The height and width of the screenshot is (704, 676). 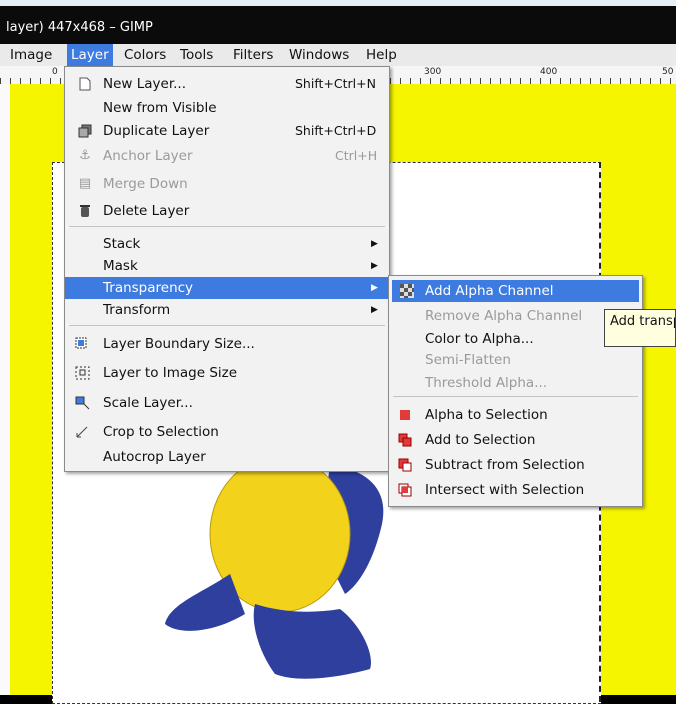 What do you see at coordinates (549, 72) in the screenshot?
I see `ruler-label: 400` at bounding box center [549, 72].